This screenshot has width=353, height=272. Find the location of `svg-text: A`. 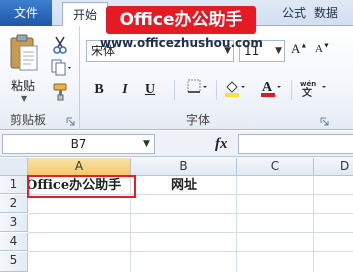

svg-text: A is located at coordinates (267, 87).